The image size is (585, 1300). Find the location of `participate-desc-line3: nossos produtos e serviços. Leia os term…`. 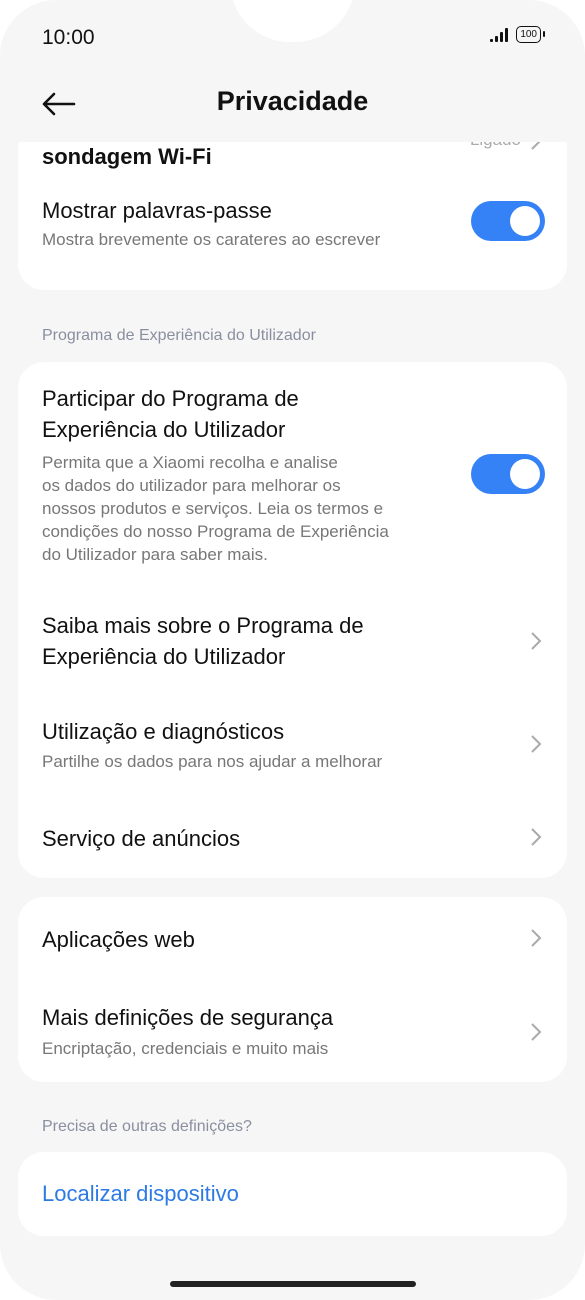

participate-desc-line3: nossos produtos e serviços. Leia os term… is located at coordinates (213, 508).